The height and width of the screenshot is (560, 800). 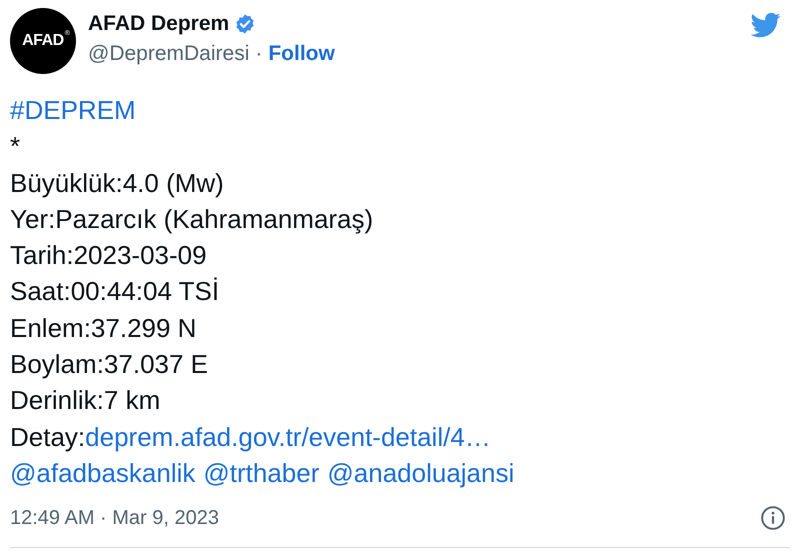 What do you see at coordinates (117, 183) in the screenshot?
I see `tweet-text-line: Büyüklük:4.0 (Mw)` at bounding box center [117, 183].